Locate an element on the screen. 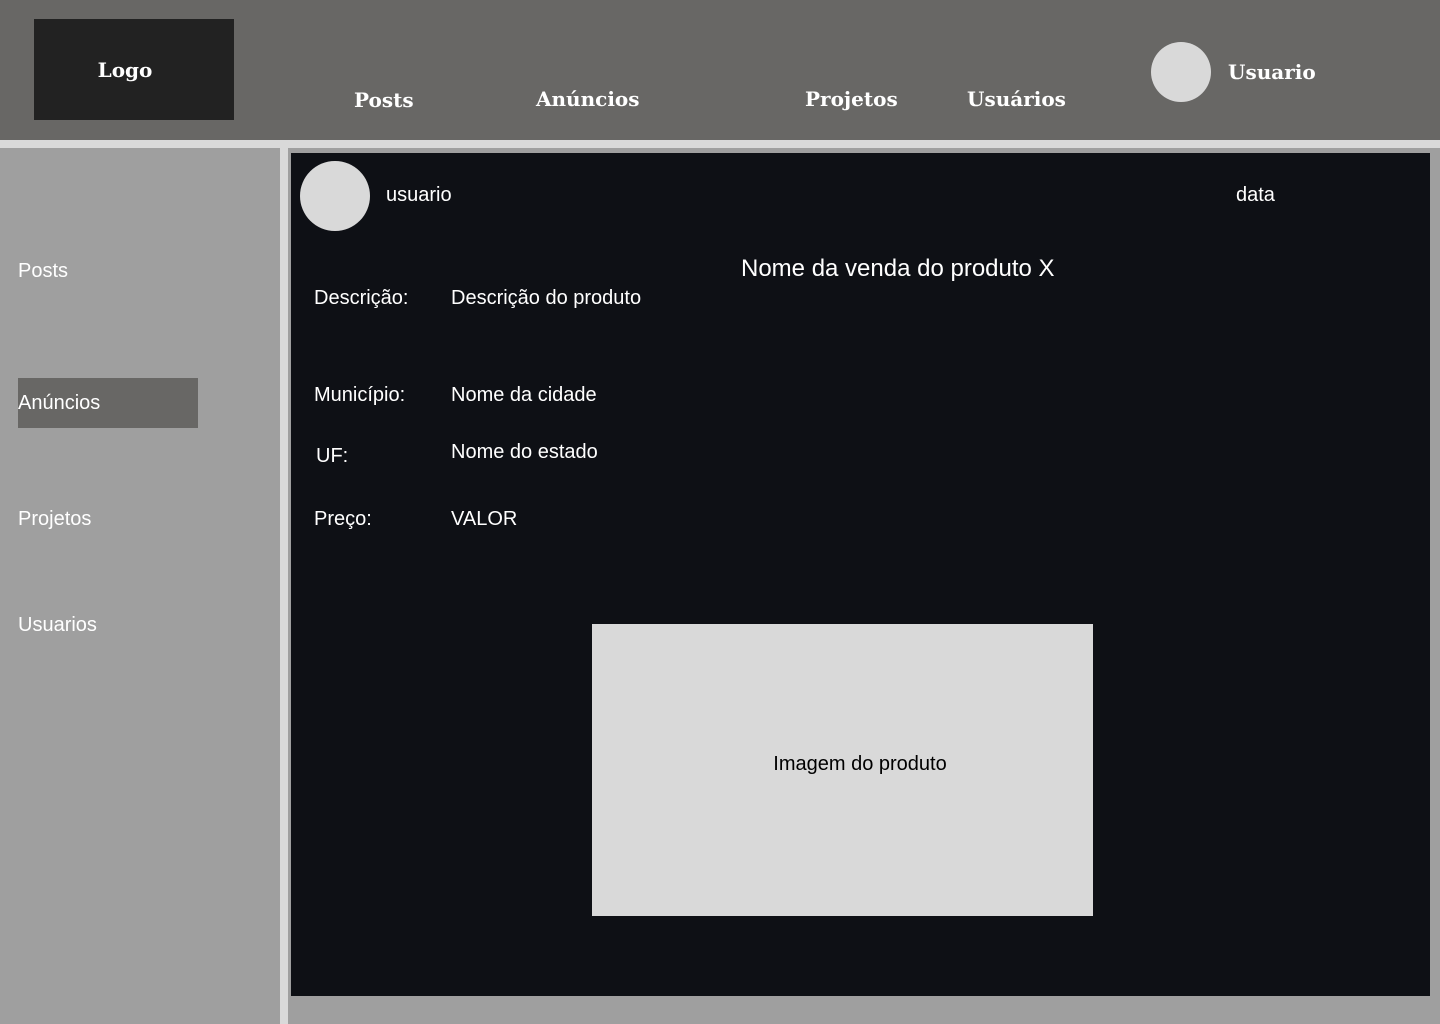  sidebar-item-label: Usuarios is located at coordinates (57, 624).